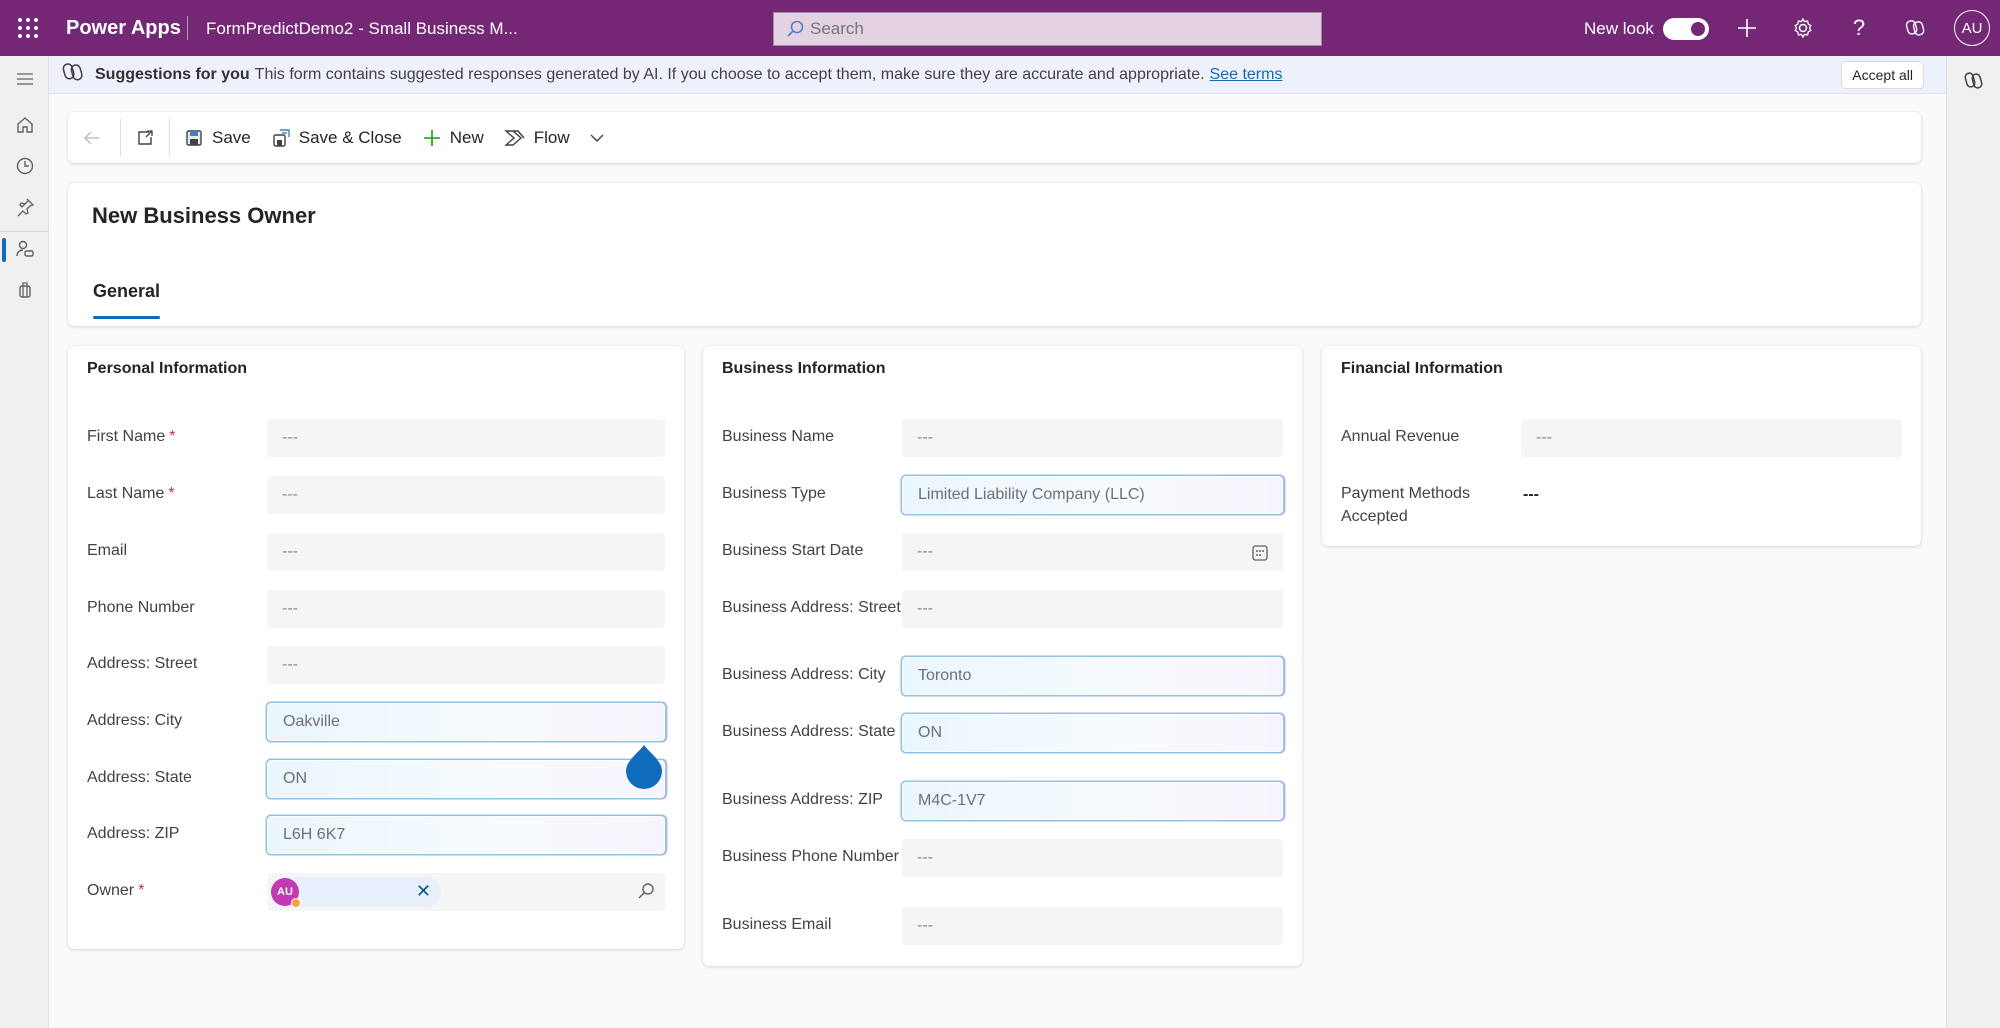 Image resolution: width=2000 pixels, height=1028 pixels. Describe the element at coordinates (24, 249) in the screenshot. I see `contact-icon` at that location.